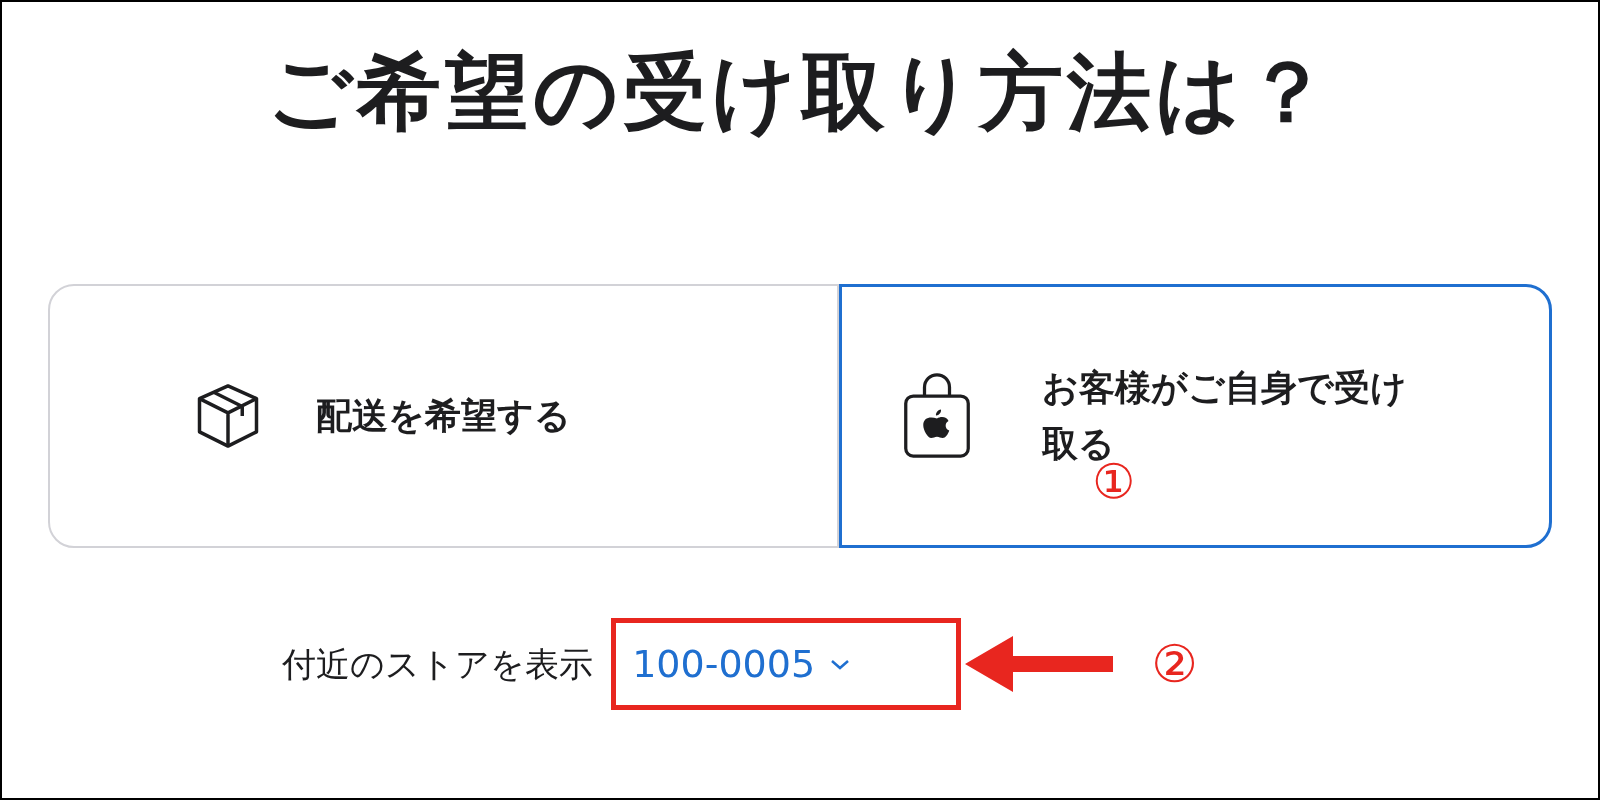 The width and height of the screenshot is (1600, 800). Describe the element at coordinates (742, 664) in the screenshot. I see `postal-code-link: 100-0005` at that location.